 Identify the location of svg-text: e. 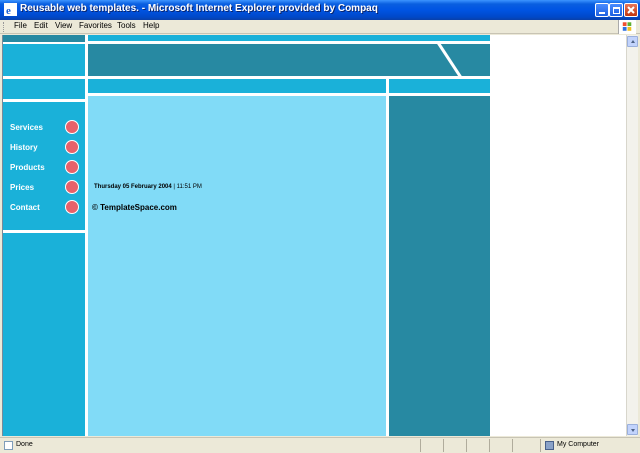
(8, 10).